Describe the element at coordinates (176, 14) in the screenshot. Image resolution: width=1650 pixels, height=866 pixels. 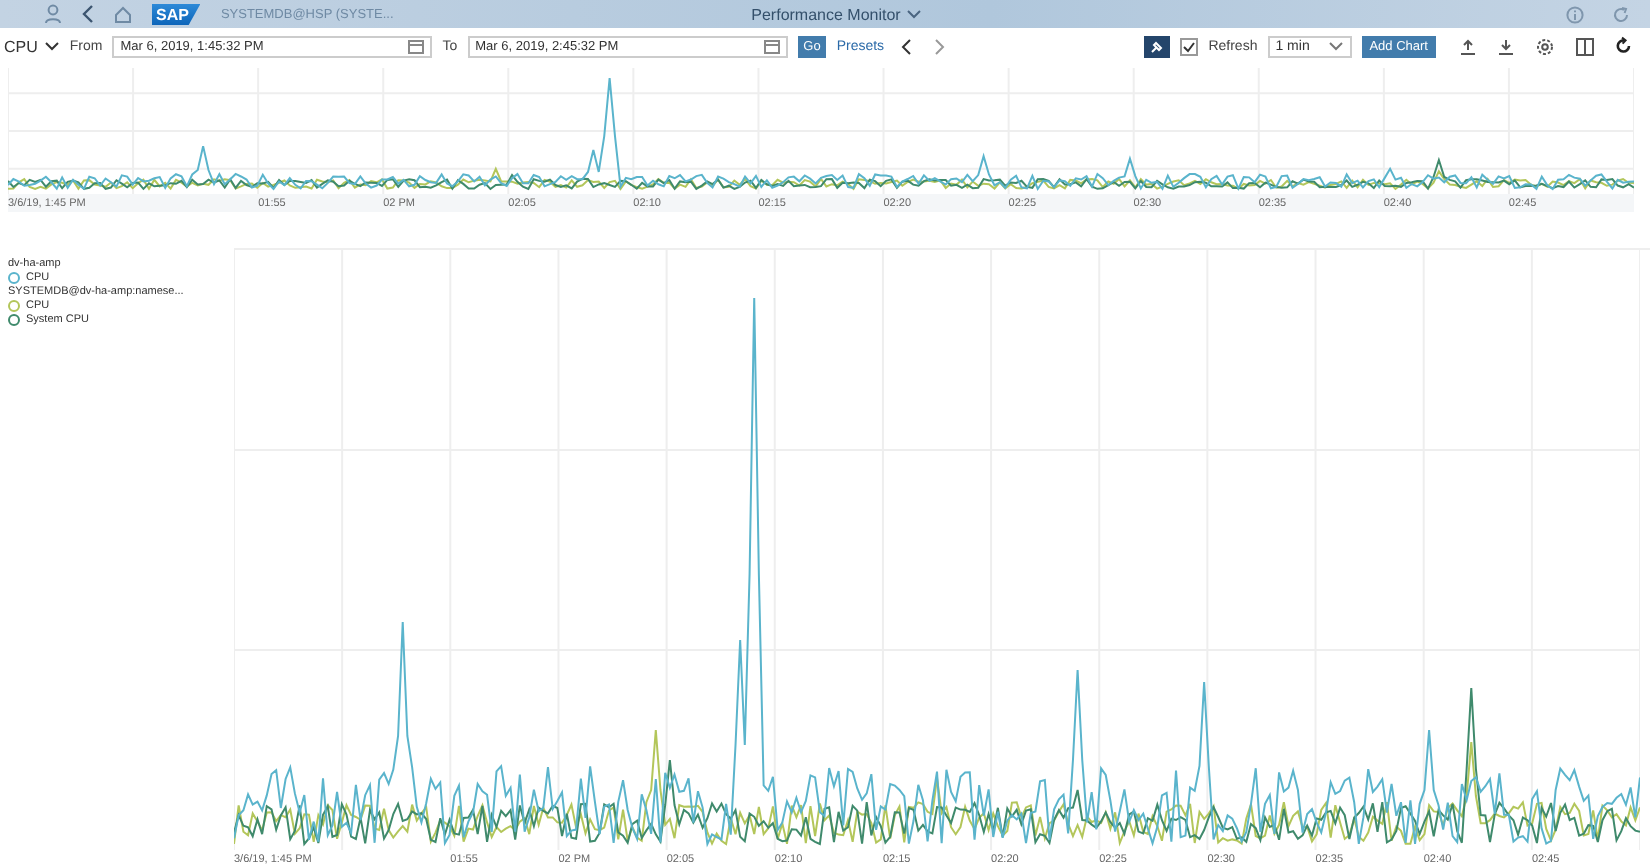
I see `logo: SAP` at that location.